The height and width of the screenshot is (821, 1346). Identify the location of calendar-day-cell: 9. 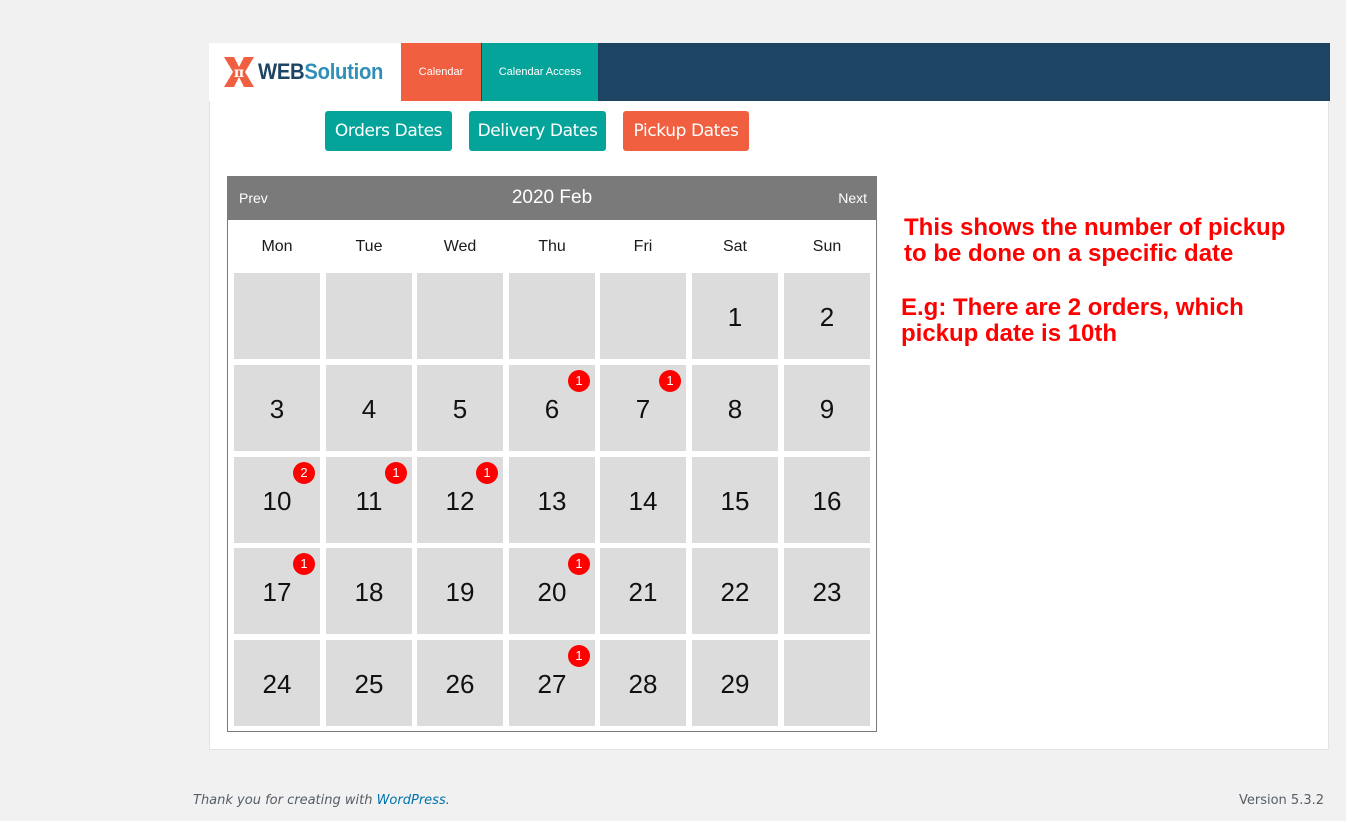
(827, 408).